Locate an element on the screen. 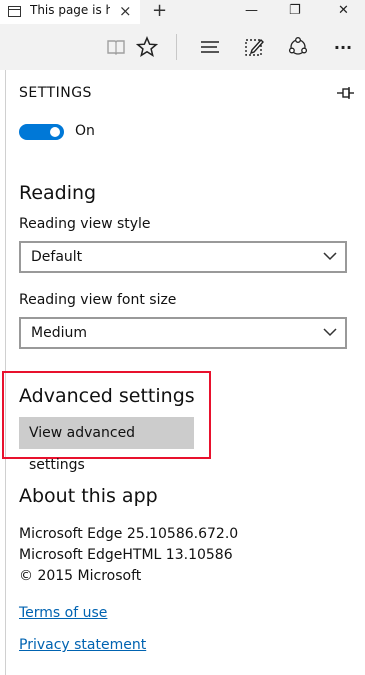 This screenshot has width=365, height=675. new-tab-button: + is located at coordinates (159, 11).